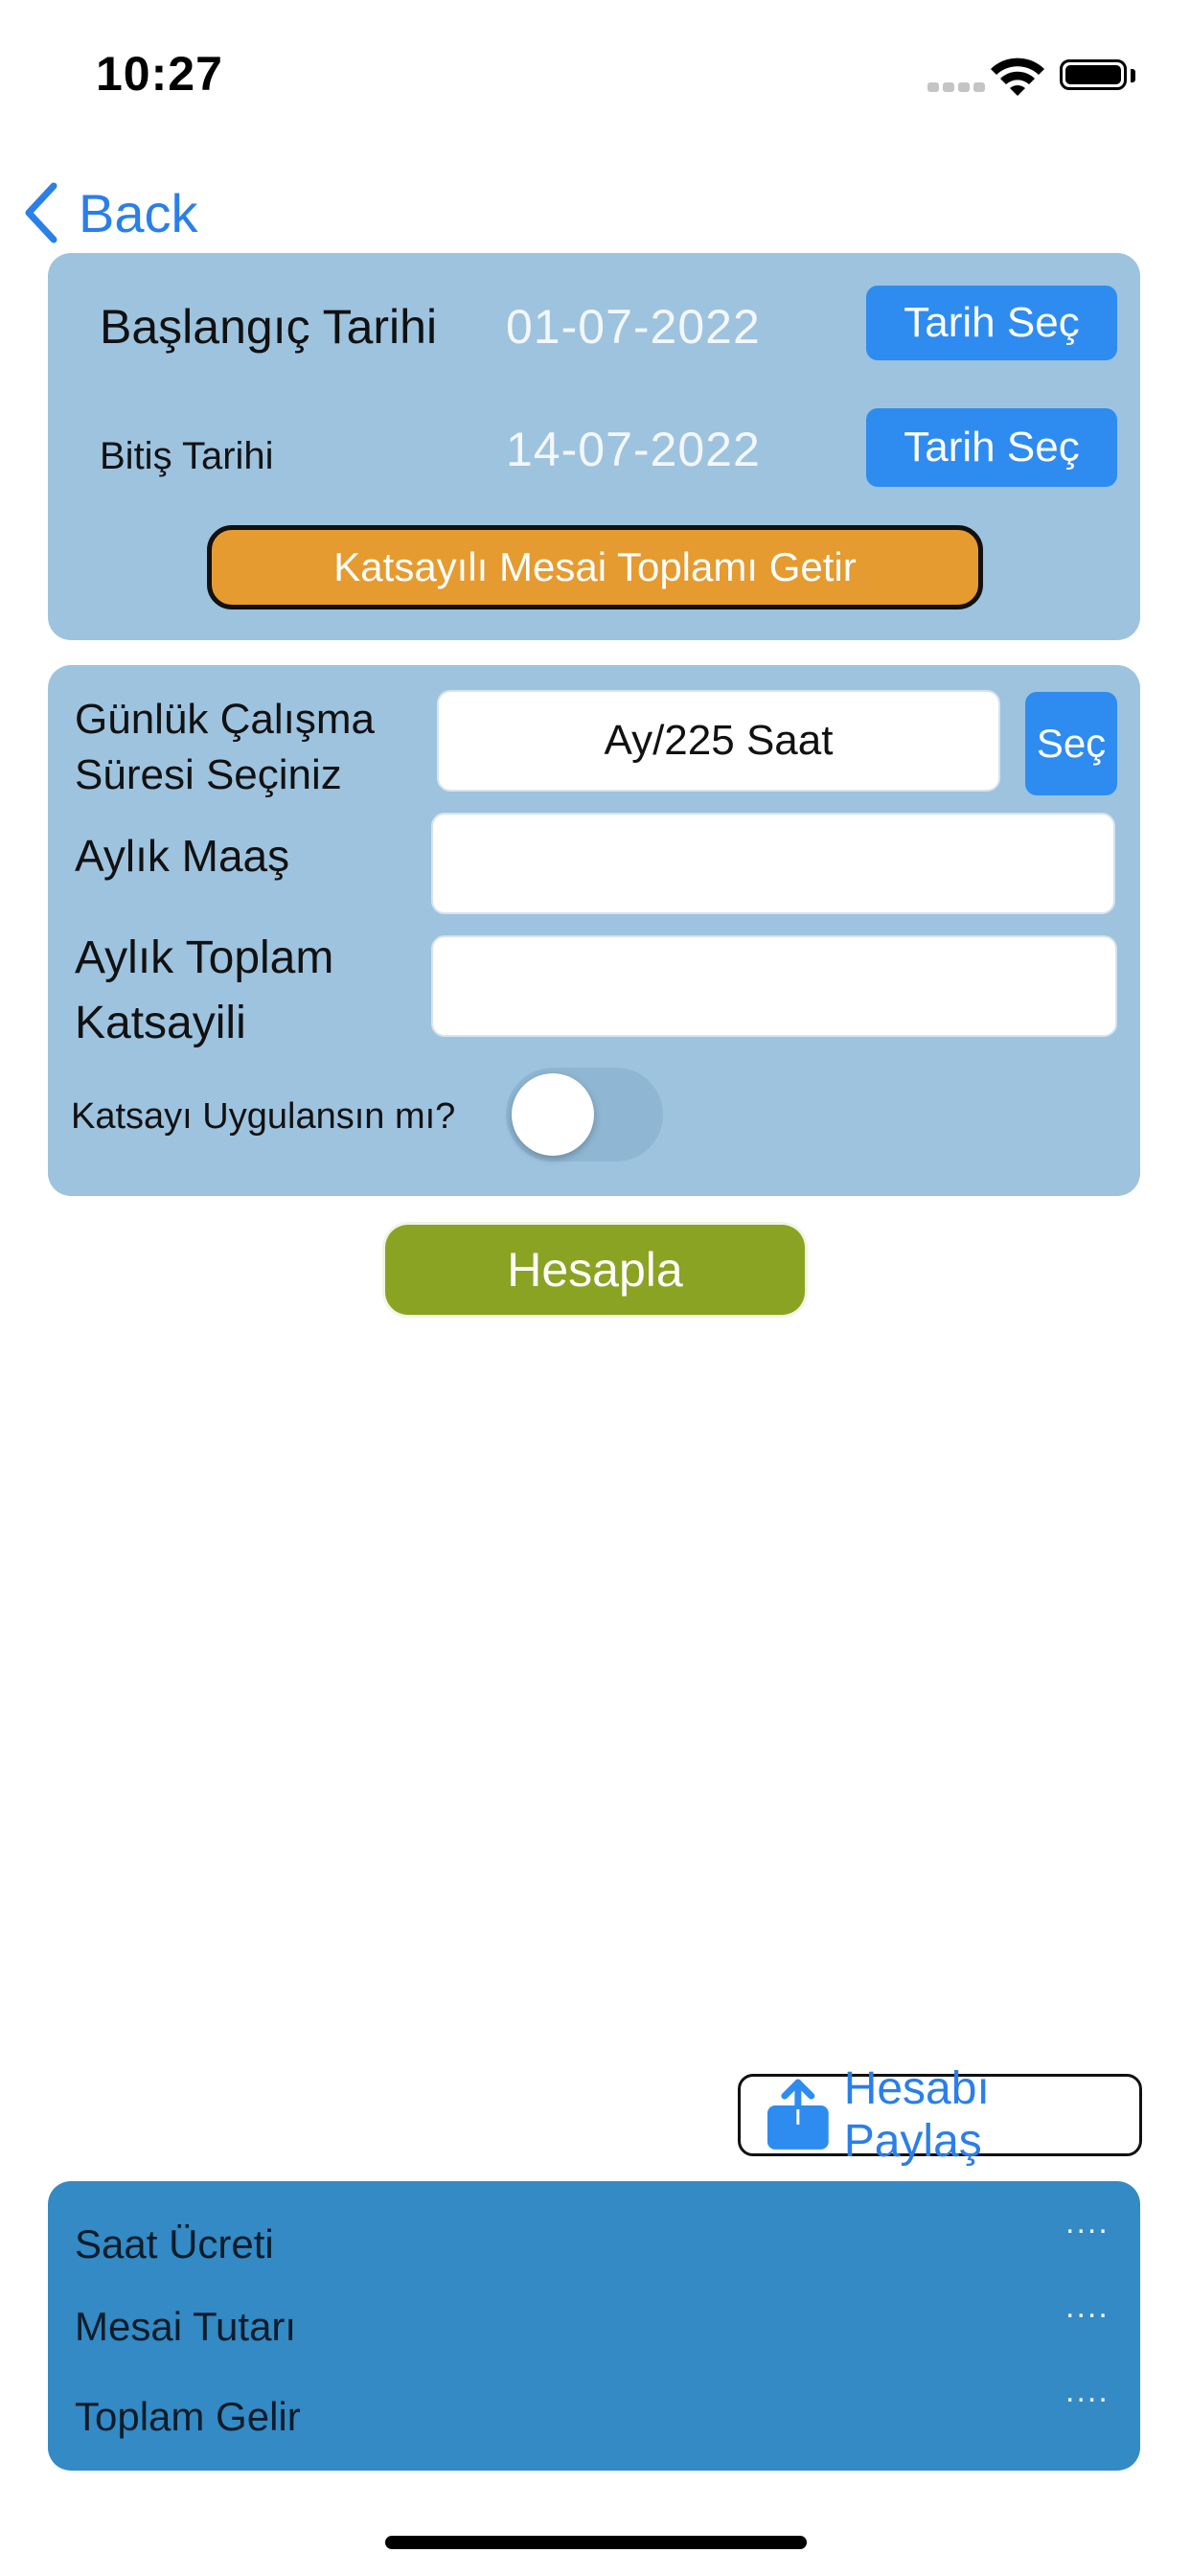 The width and height of the screenshot is (1190, 2576). Describe the element at coordinates (991, 447) in the screenshot. I see `end-date-pick-button: Tarih Seç` at that location.